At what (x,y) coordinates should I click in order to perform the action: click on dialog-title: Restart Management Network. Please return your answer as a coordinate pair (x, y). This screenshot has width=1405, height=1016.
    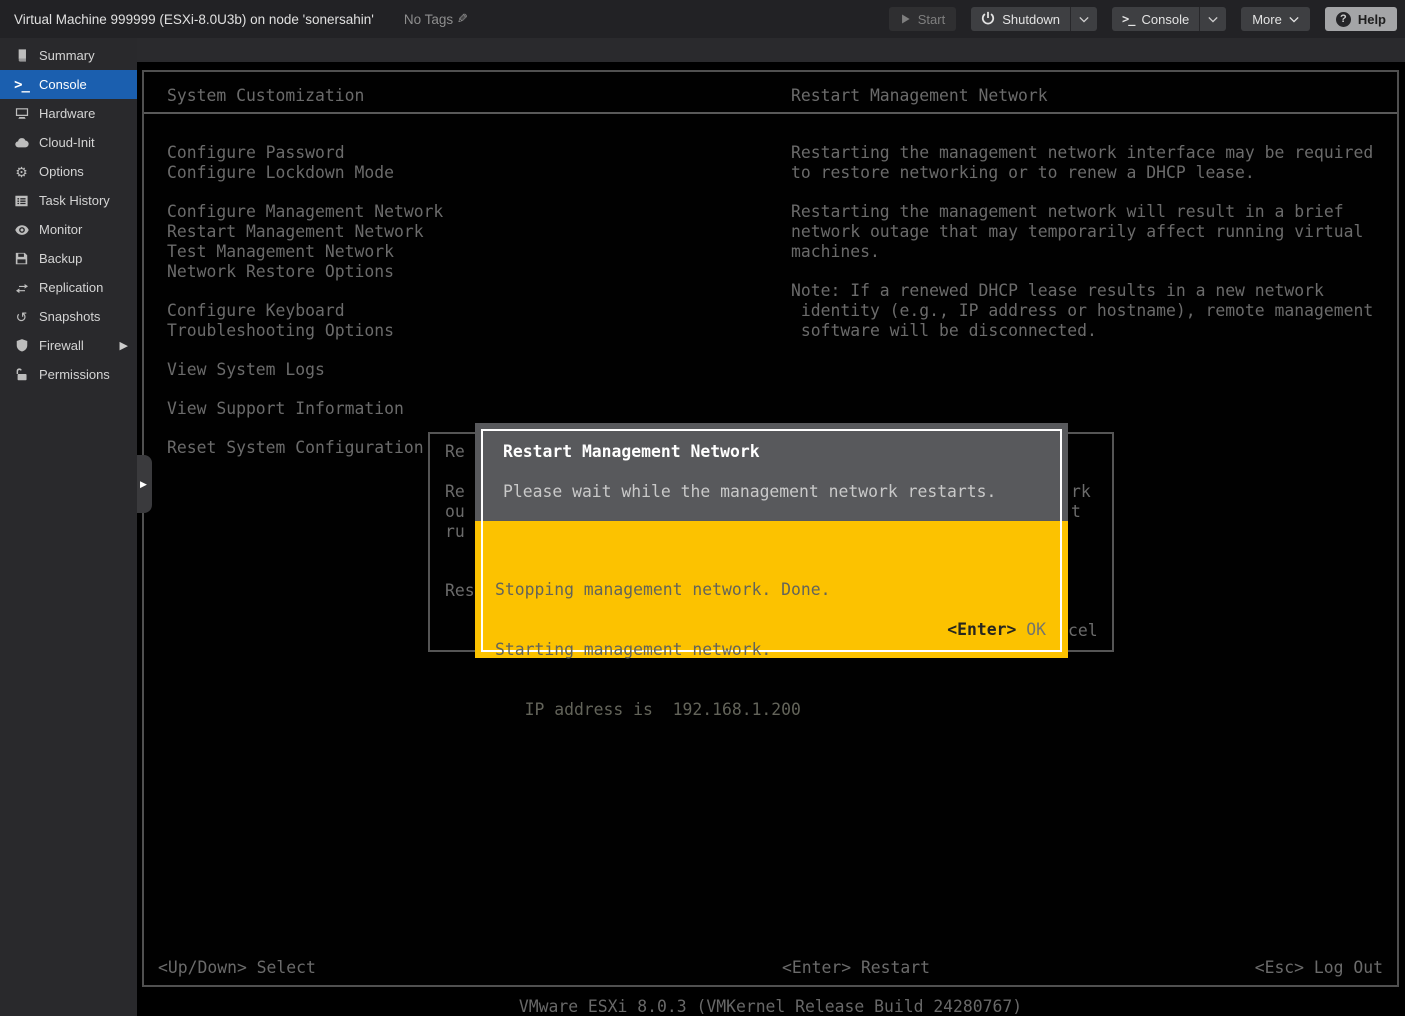
    Looking at the image, I should click on (631, 451).